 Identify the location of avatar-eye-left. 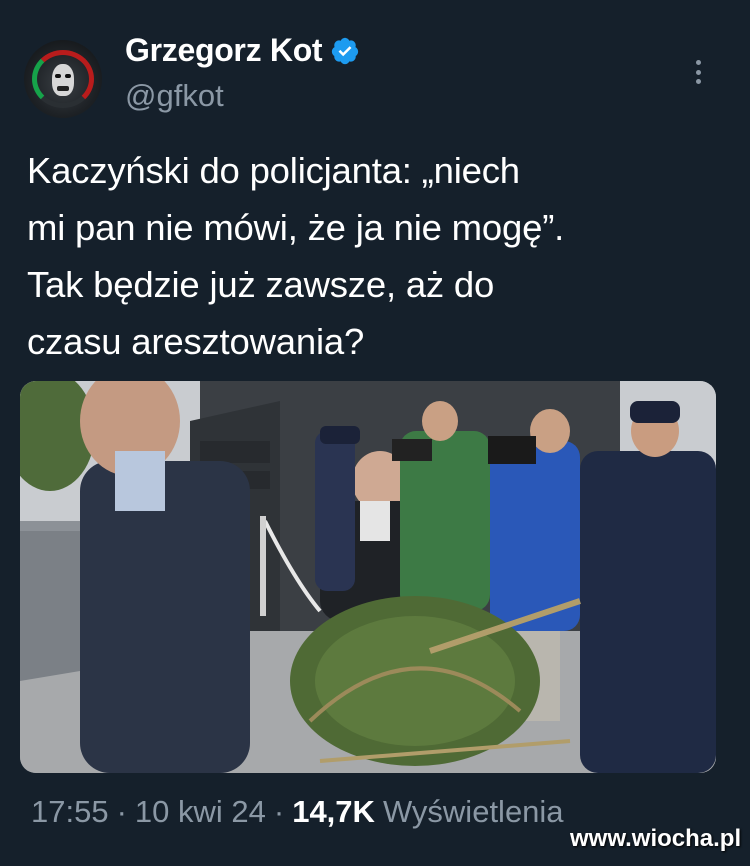
(58, 76).